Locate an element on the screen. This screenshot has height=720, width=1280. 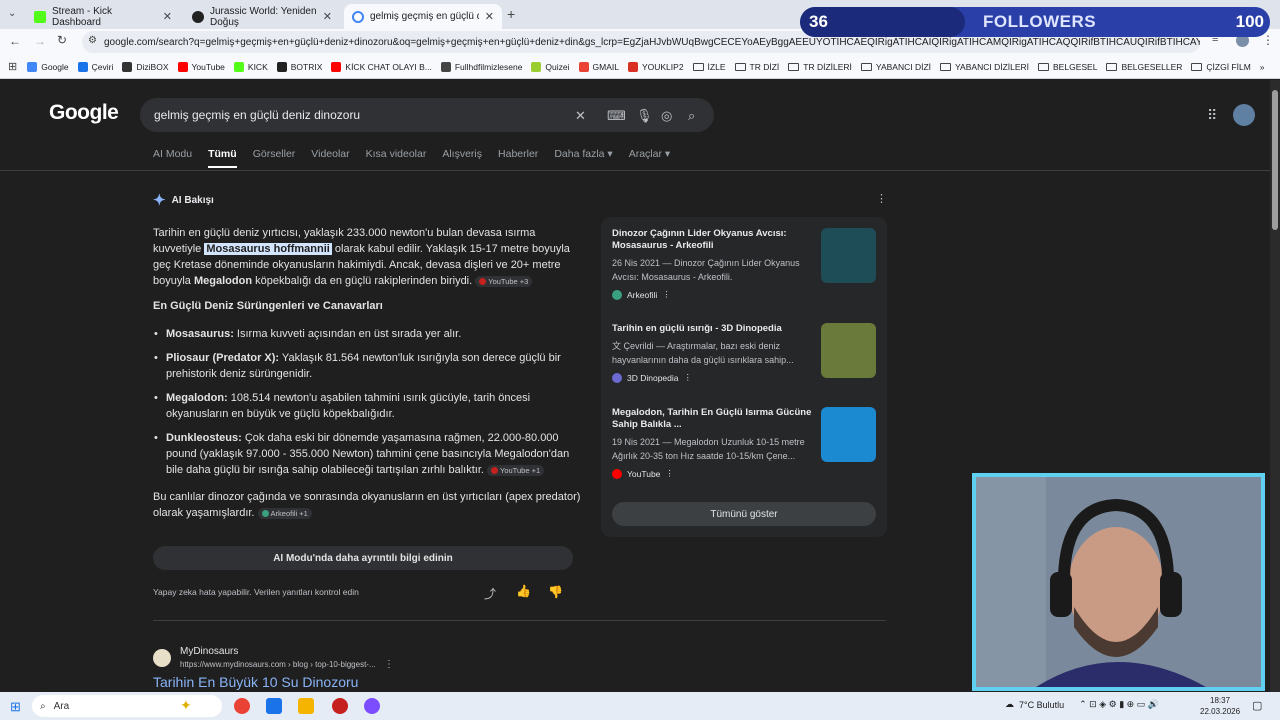
google-logo: Google is located at coordinates (84, 113).